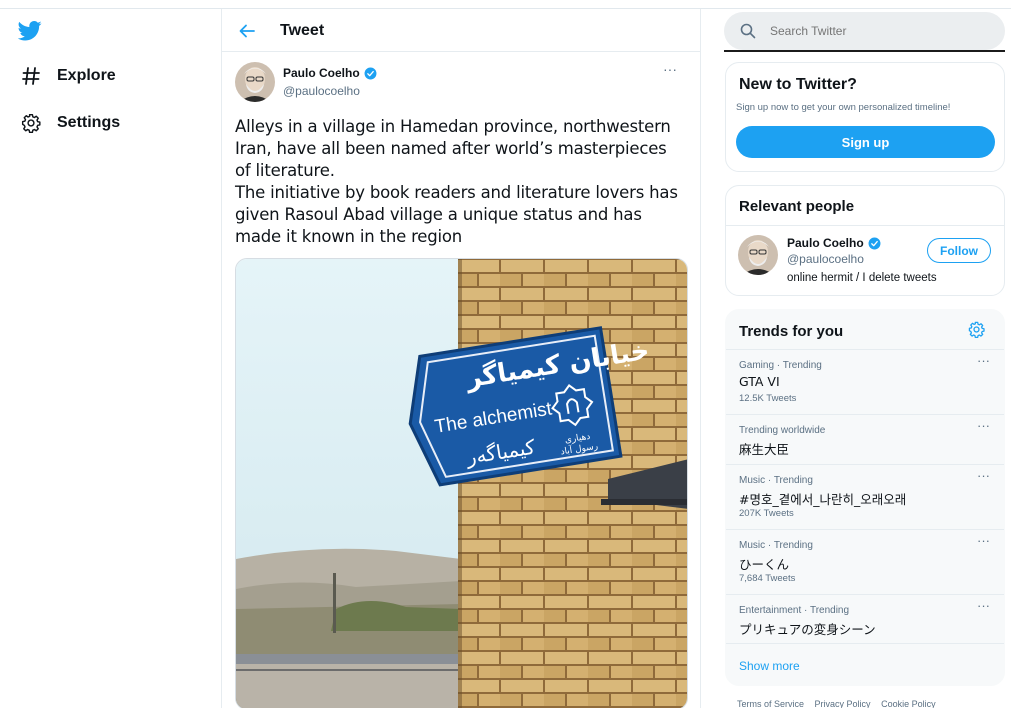 The width and height of the screenshot is (1011, 708). I want to click on relevant-person-name-text: Paulo Coelho, so click(825, 243).